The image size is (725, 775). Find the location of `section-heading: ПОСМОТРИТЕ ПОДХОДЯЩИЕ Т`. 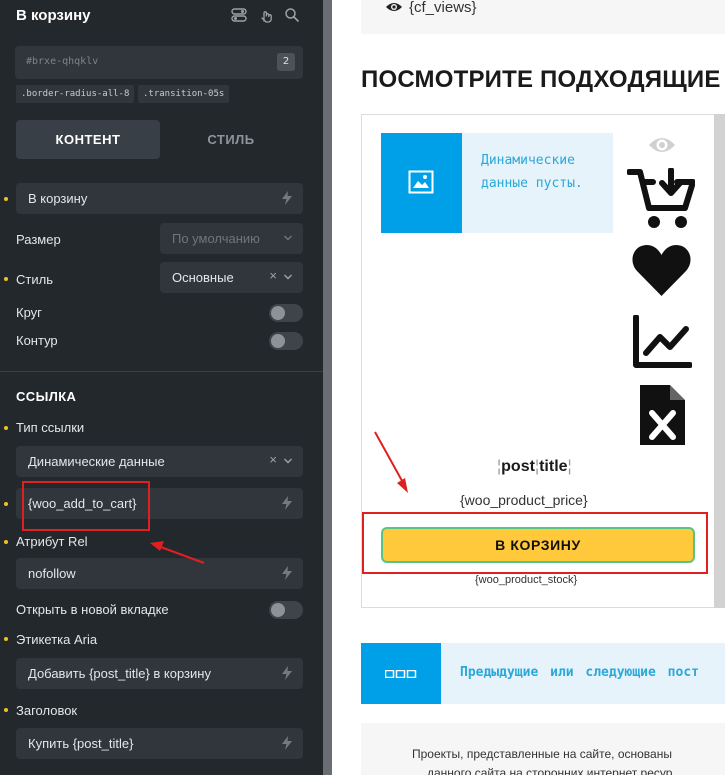

section-heading: ПОСМОТРИТЕ ПОДХОДЯЩИЕ Т is located at coordinates (543, 79).